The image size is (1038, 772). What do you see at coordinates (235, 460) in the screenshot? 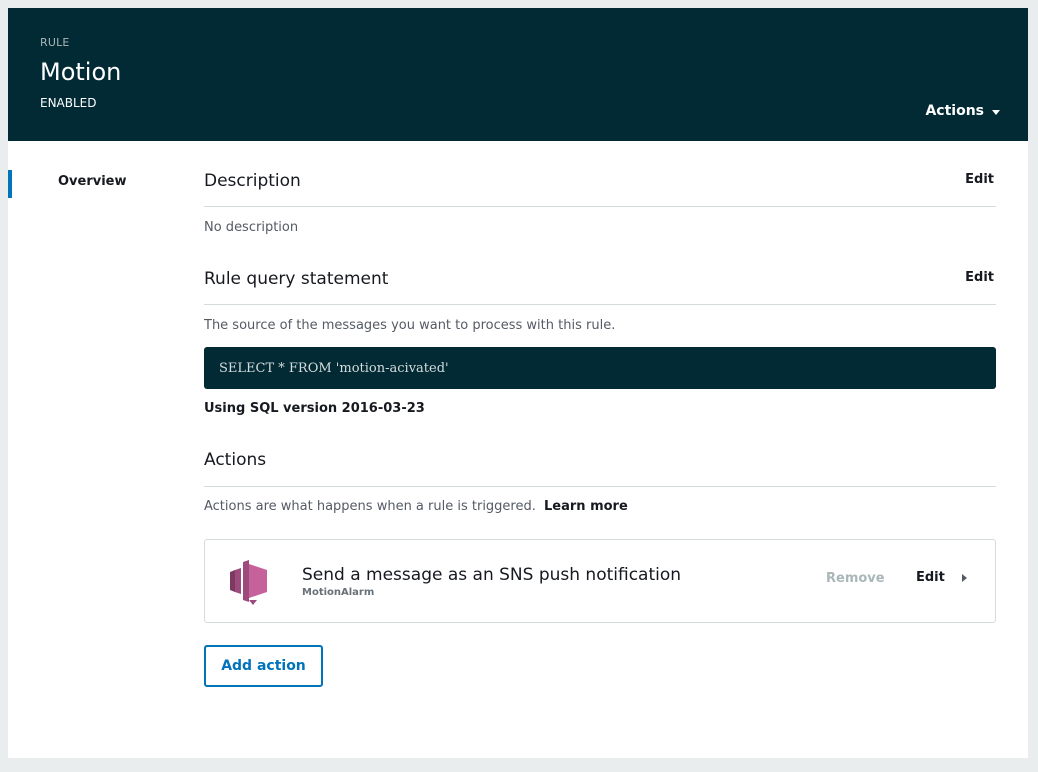
I see `actions-title: Actions` at bounding box center [235, 460].